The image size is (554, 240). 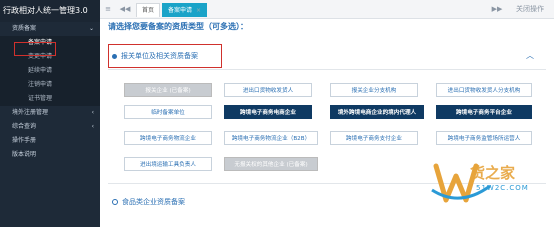 What do you see at coordinates (125, 9) in the screenshot?
I see `tabs-prev-icon: ◀◀` at bounding box center [125, 9].